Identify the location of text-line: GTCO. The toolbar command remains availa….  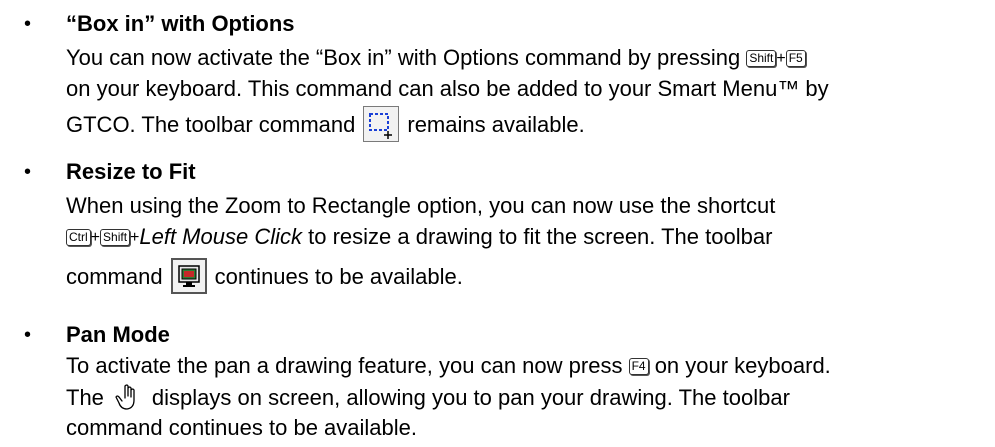
(325, 124).